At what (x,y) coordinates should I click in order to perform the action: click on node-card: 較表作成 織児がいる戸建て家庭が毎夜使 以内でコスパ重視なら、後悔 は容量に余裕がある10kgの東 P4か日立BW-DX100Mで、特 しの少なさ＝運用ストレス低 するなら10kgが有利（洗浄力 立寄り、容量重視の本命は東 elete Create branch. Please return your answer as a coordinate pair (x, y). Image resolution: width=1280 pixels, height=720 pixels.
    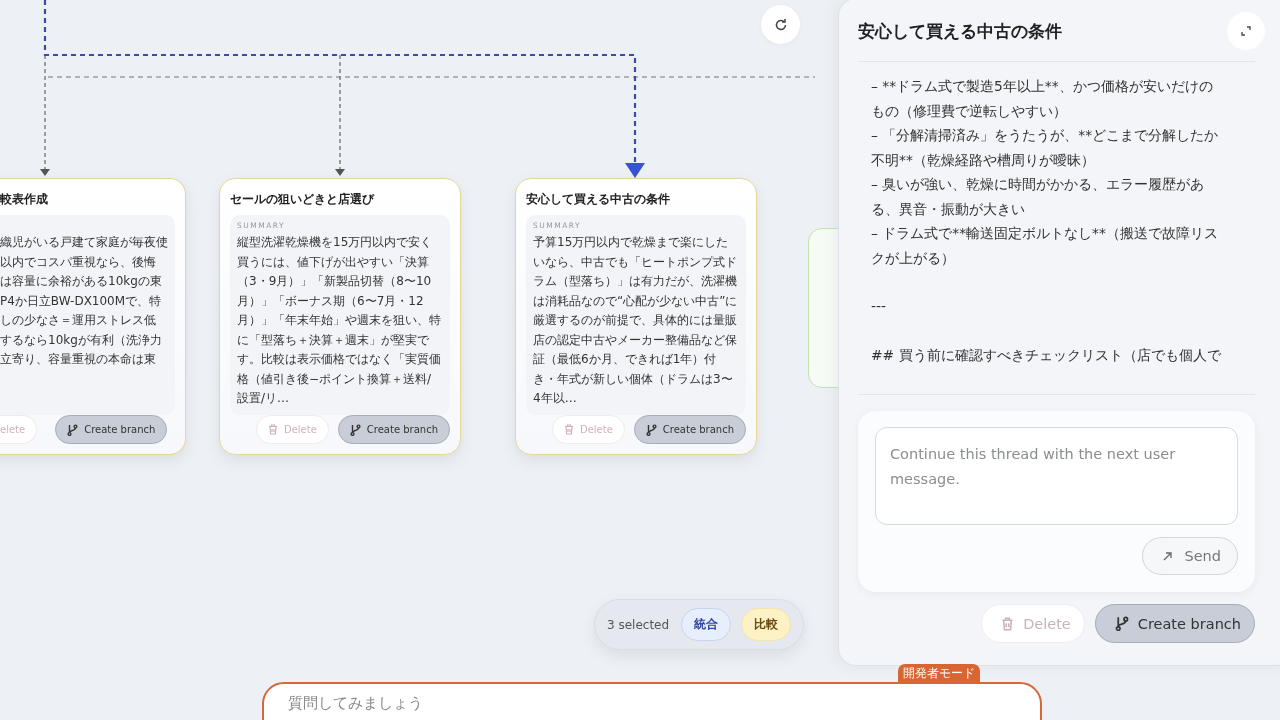
    Looking at the image, I should click on (93, 316).